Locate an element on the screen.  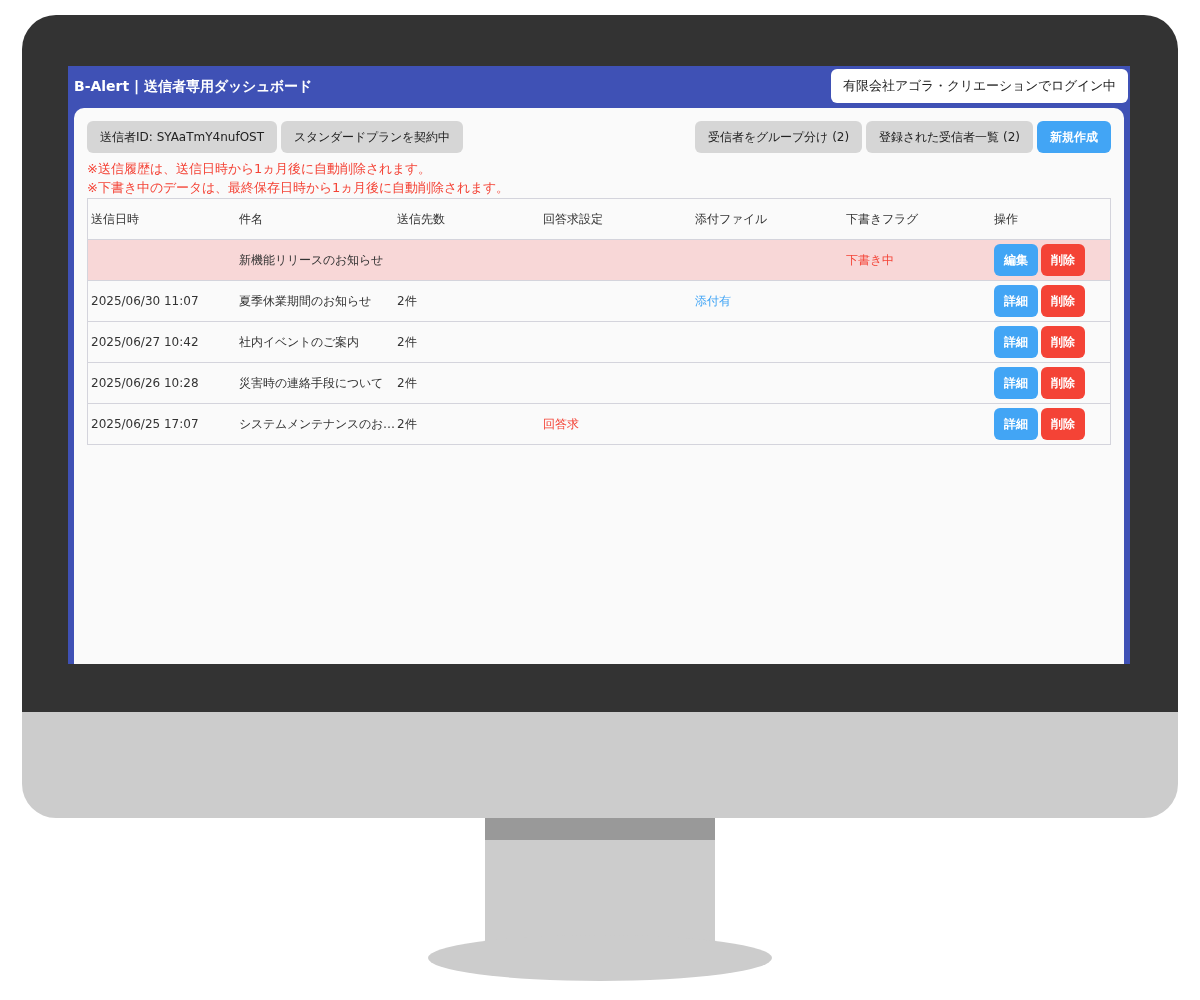
info-chip: スタンダードプランを契約中 is located at coordinates (372, 137).